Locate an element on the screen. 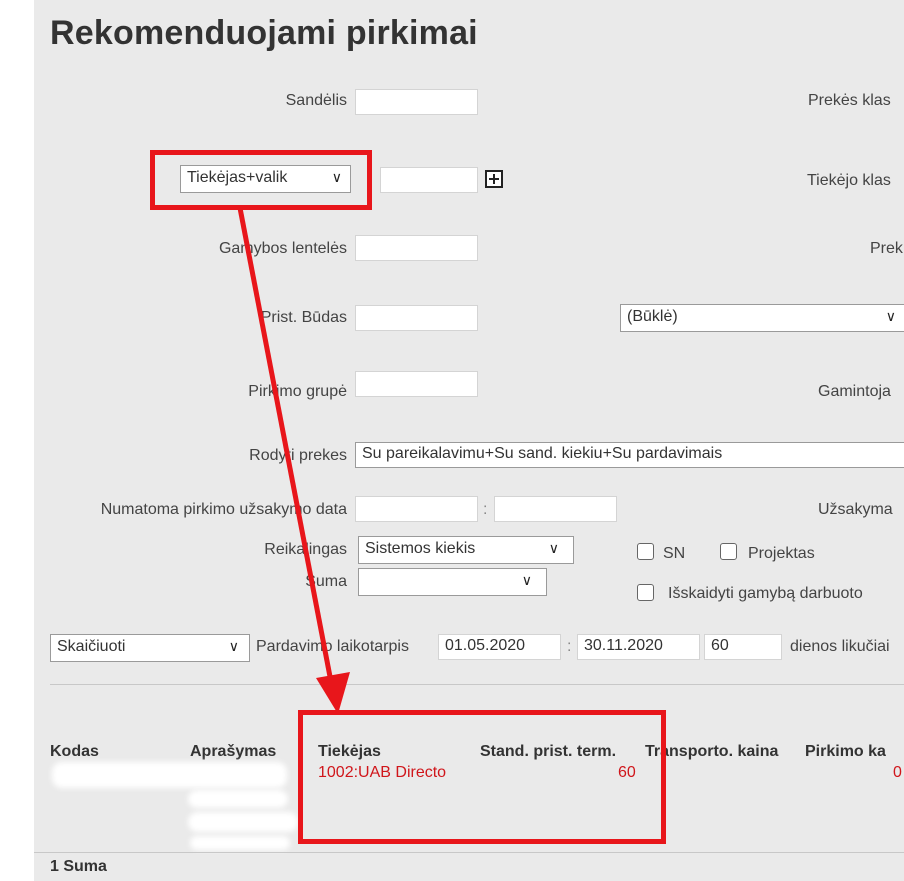  annotation-arrow-icon is located at coordinates (293, 460).